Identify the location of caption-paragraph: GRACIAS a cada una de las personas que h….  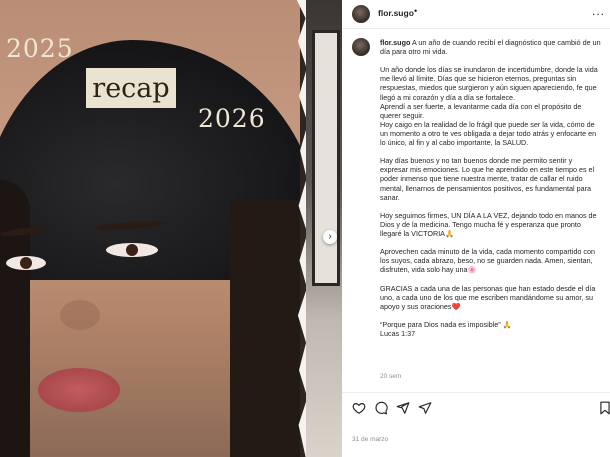
(488, 297).